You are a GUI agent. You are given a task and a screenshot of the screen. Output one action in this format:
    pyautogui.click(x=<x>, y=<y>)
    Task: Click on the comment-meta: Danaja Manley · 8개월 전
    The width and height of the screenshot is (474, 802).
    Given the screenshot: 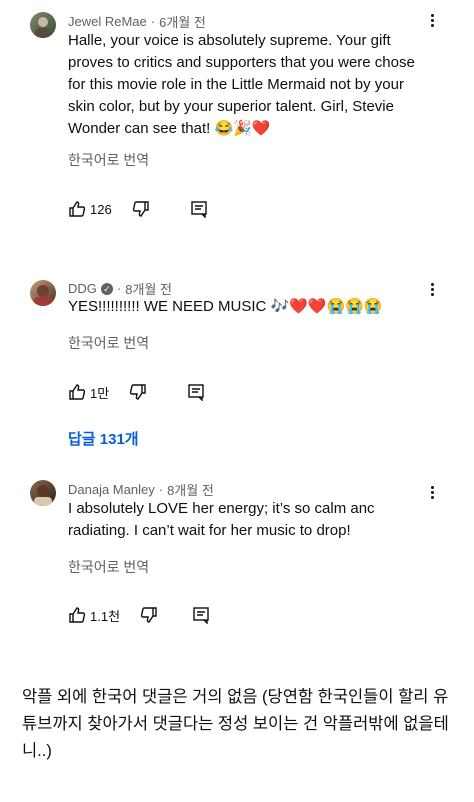 What is the action you would take?
    pyautogui.click(x=141, y=489)
    